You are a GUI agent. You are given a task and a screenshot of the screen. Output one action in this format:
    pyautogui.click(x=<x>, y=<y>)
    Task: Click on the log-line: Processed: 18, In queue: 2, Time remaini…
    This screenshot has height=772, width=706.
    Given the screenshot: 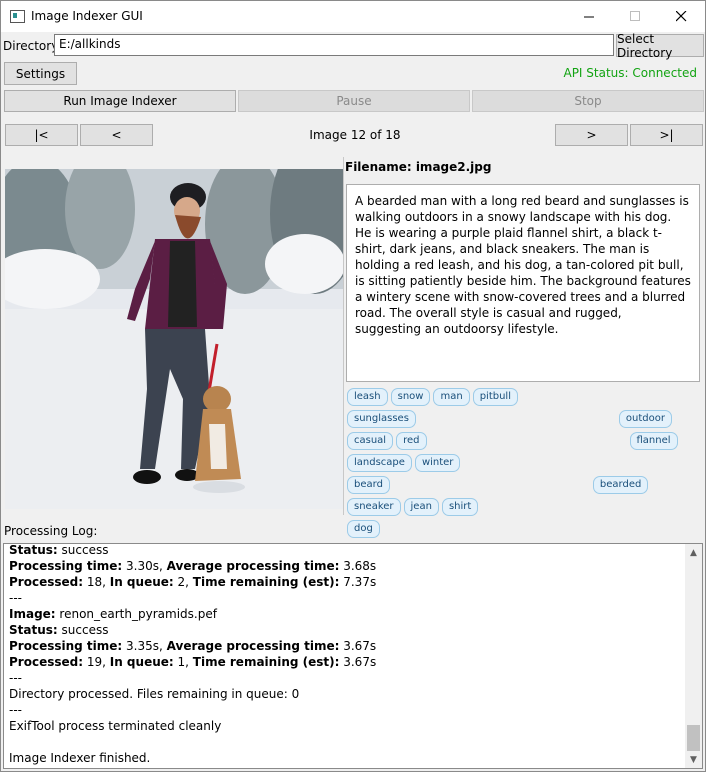 What is the action you would take?
    pyautogui.click(x=193, y=582)
    